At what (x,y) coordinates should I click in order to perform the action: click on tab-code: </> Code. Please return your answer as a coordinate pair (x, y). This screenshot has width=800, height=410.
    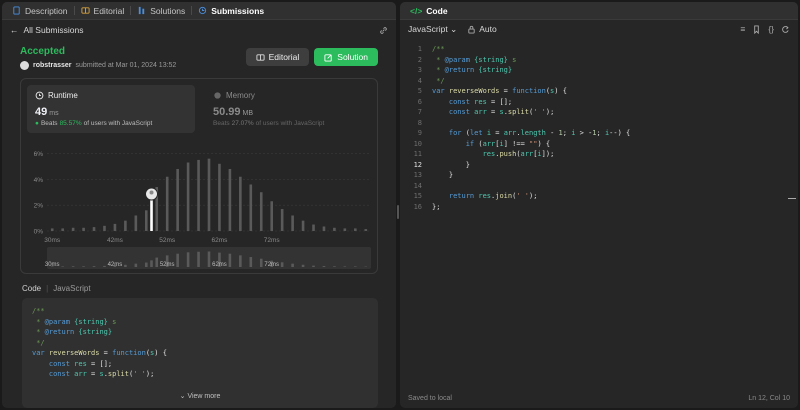
    Looking at the image, I should click on (429, 11).